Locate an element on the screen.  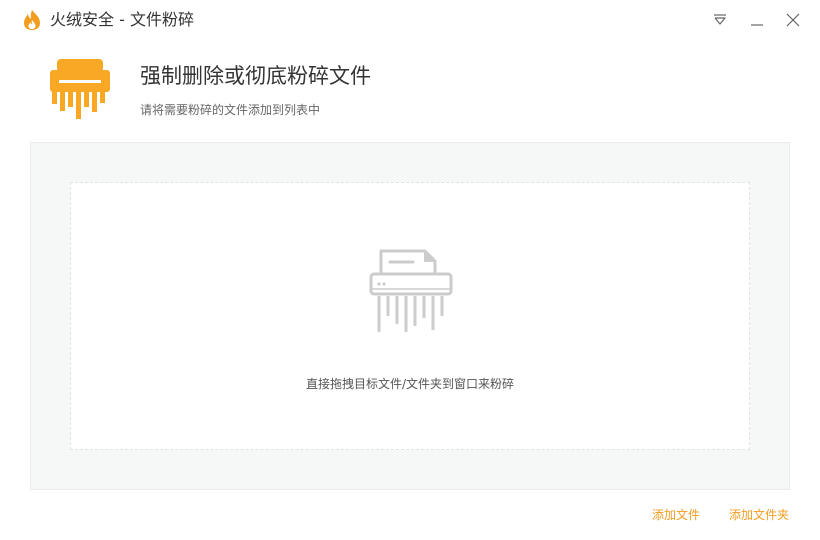
huorong-logo-icon is located at coordinates (32, 20).